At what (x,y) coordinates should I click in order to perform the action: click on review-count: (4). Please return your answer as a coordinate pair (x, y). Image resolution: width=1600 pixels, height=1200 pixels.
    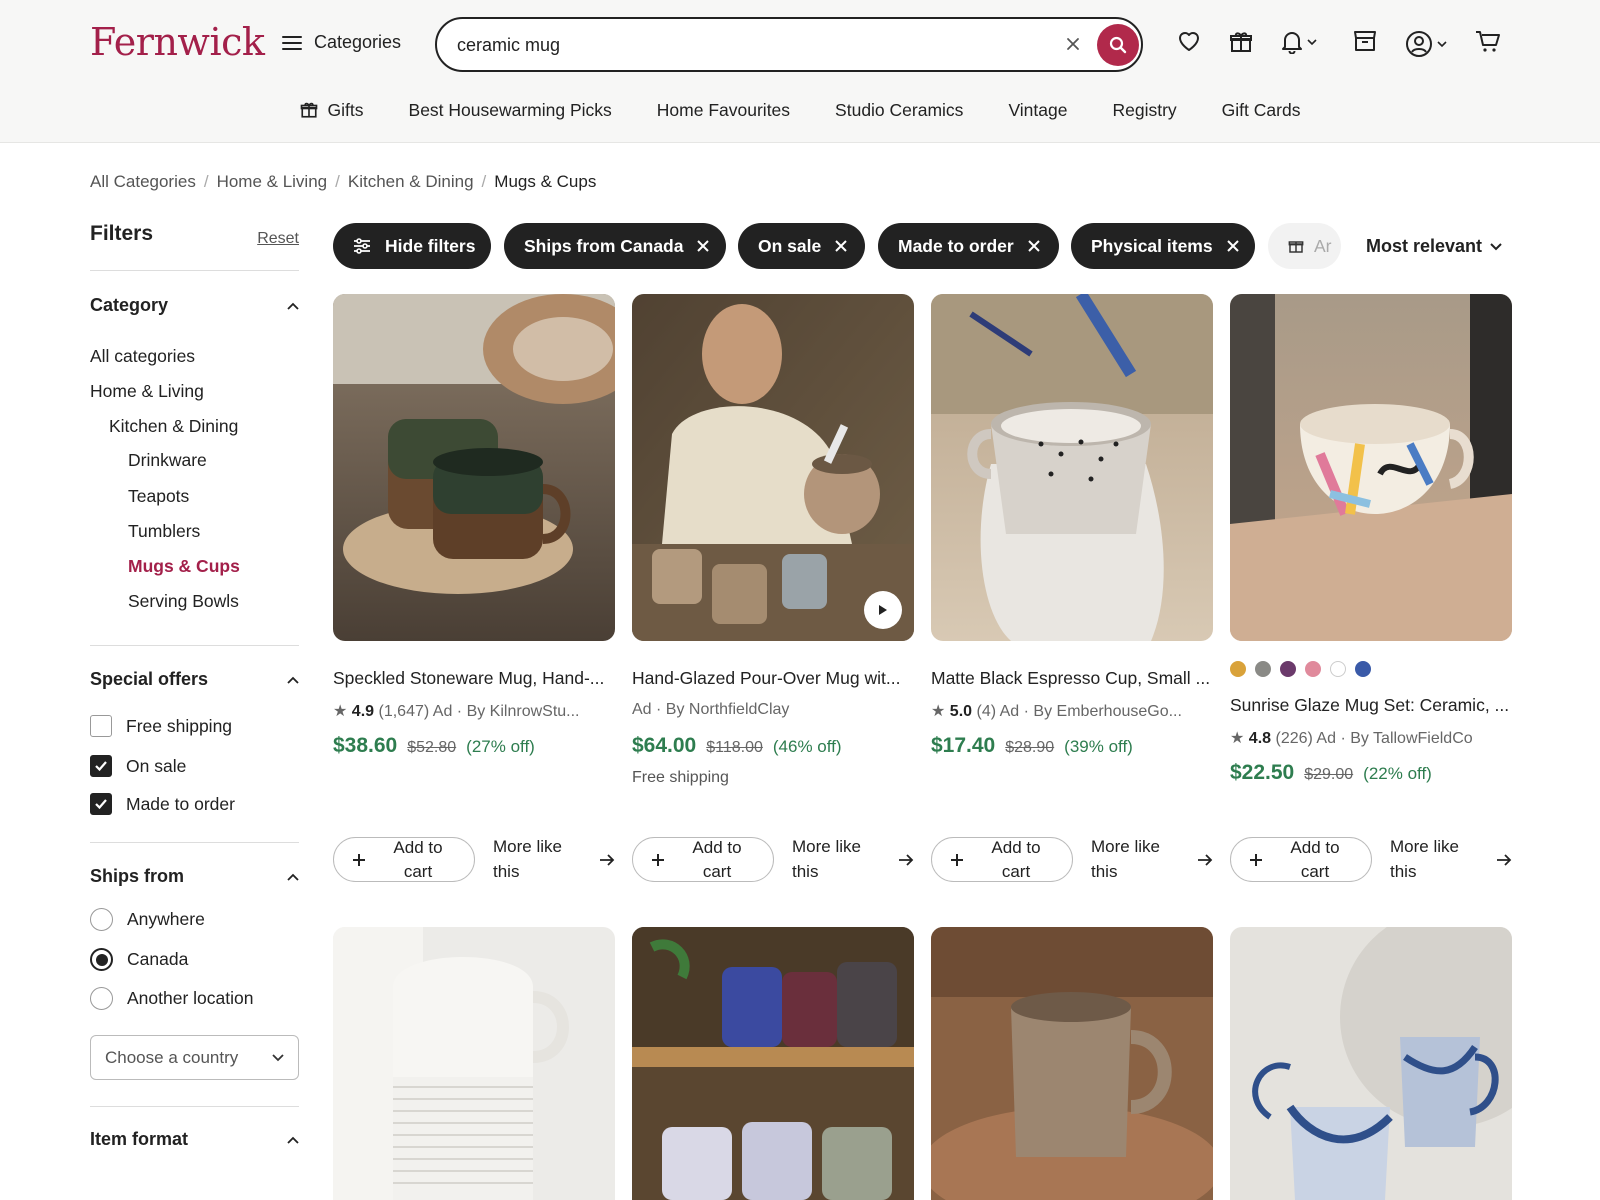
    Looking at the image, I should click on (986, 711).